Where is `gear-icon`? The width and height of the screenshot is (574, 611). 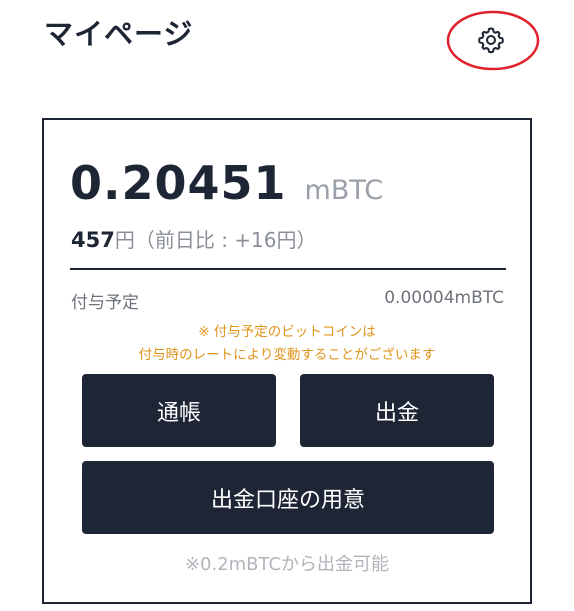 gear-icon is located at coordinates (491, 40).